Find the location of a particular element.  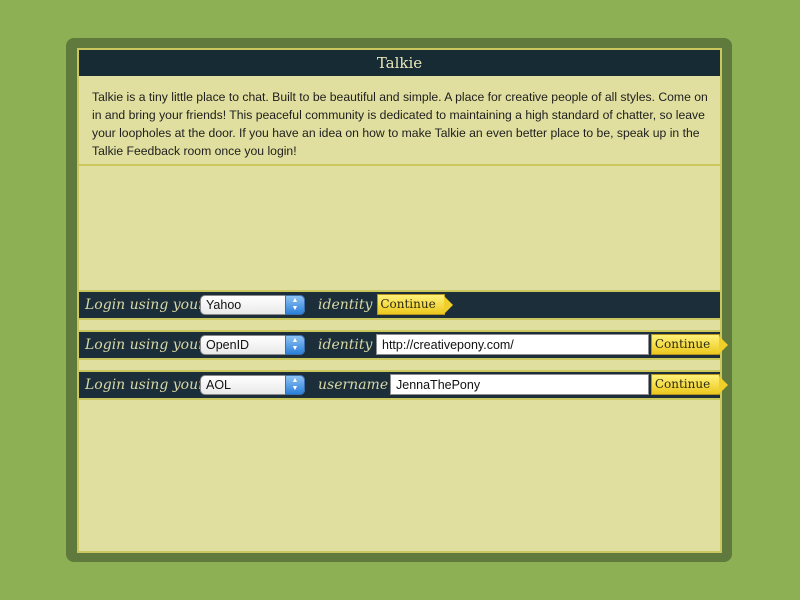

openid-url-input is located at coordinates (512, 344).